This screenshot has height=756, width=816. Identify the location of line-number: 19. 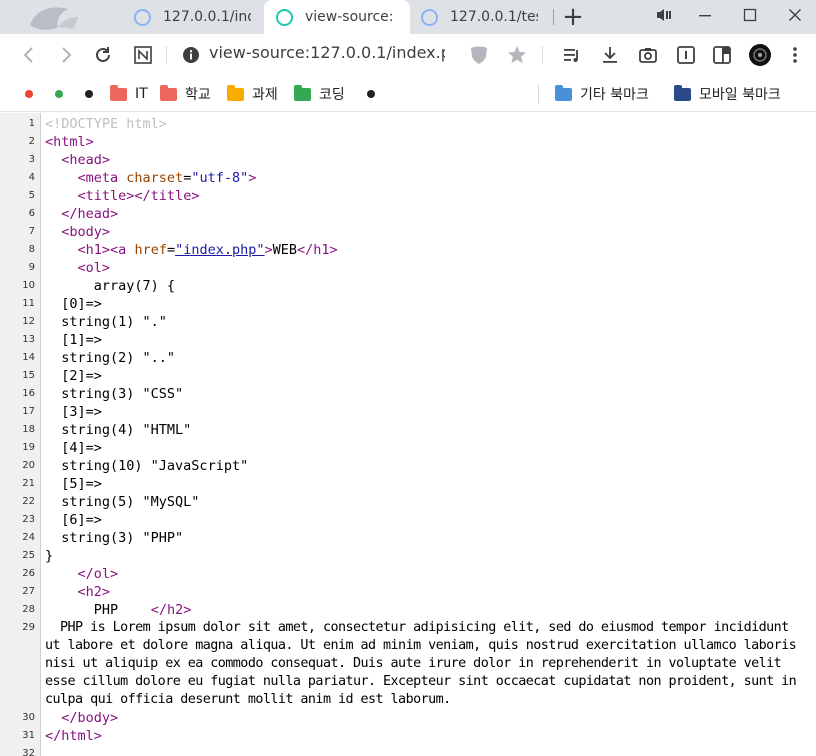
(28, 447).